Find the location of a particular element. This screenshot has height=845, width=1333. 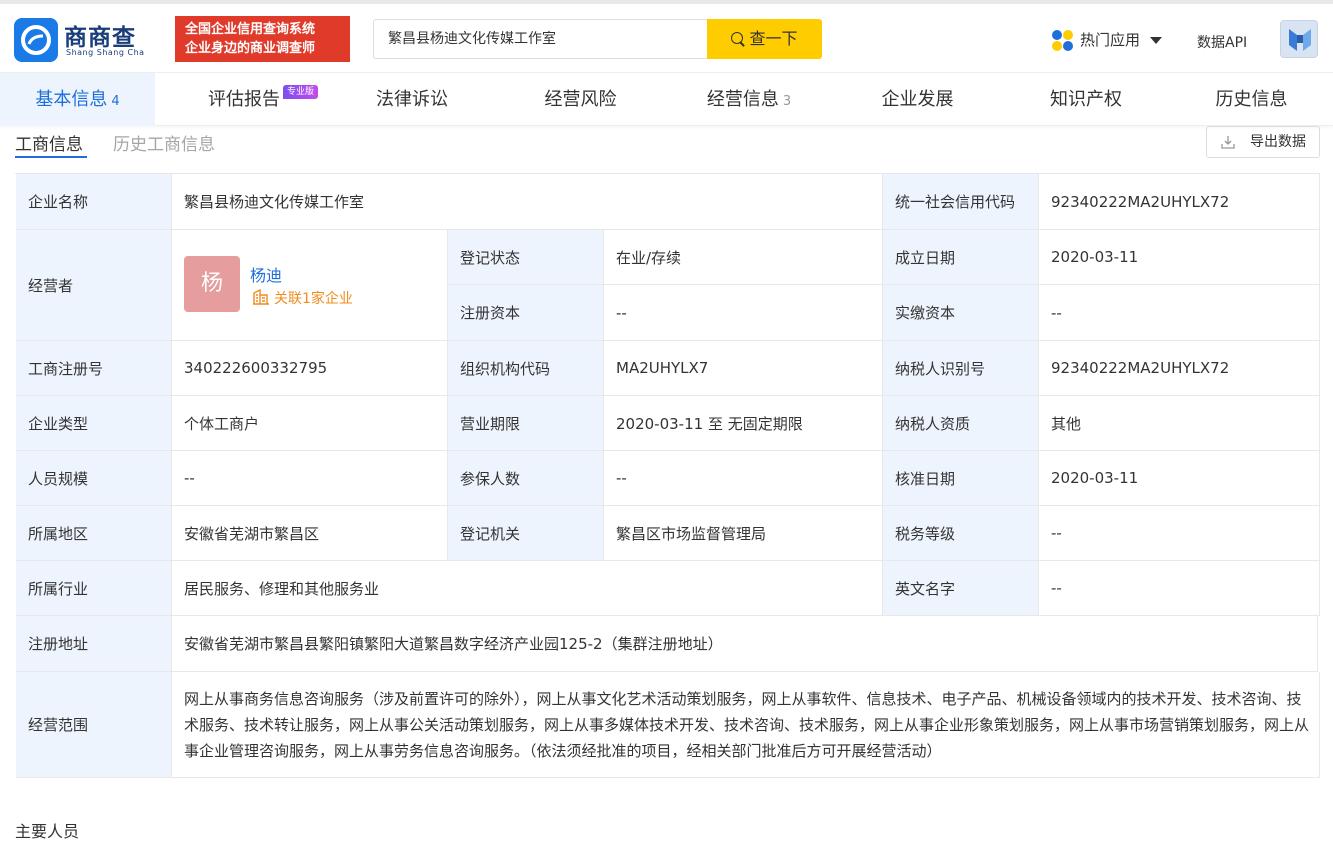

authority-value: 繁昌区市场监督管理局 is located at coordinates (743, 533).